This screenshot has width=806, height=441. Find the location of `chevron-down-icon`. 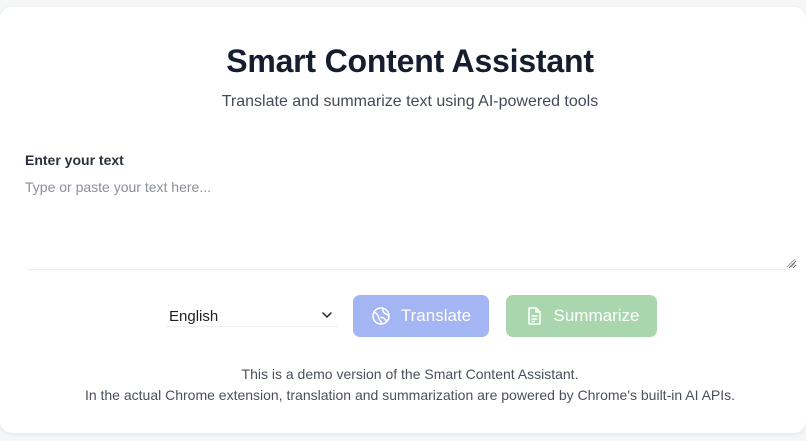

chevron-down-icon is located at coordinates (327, 315).